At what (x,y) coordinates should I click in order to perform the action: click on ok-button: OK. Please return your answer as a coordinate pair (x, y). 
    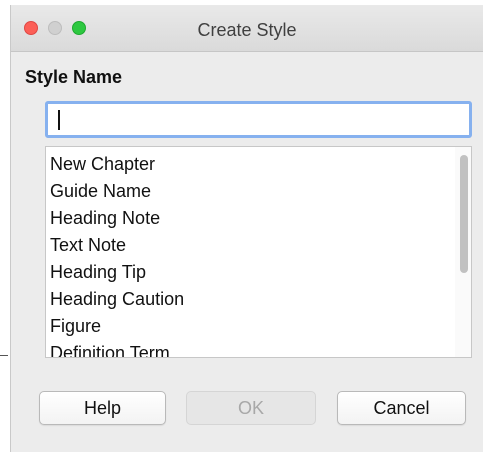
    Looking at the image, I should click on (251, 408).